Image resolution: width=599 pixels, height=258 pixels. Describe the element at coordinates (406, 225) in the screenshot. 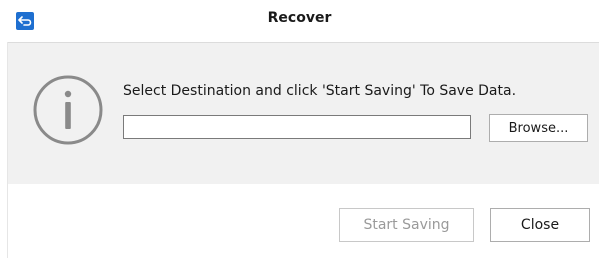

I see `start-saving-button: Start Saving` at that location.